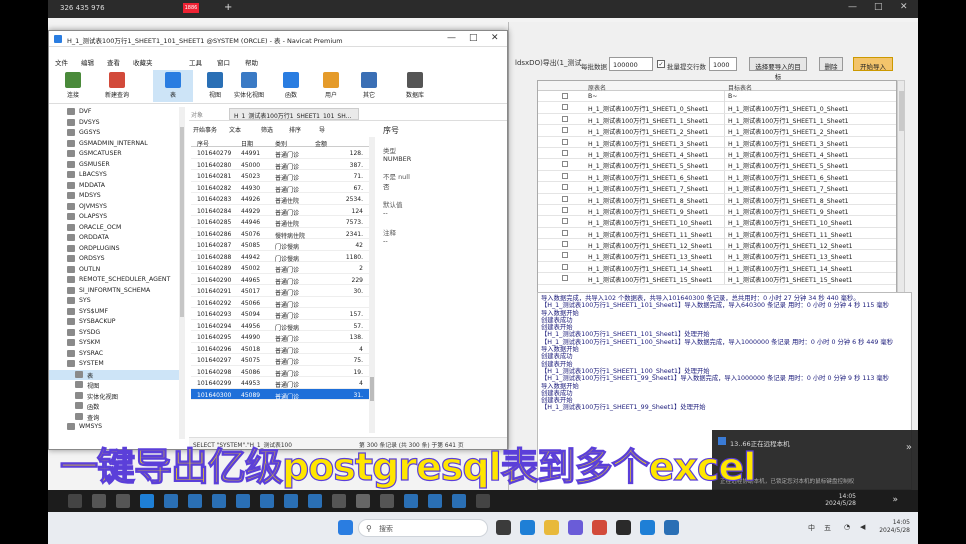 Image resolution: width=966 pixels, height=544 pixels. Describe the element at coordinates (251, 62) in the screenshot. I see `menu-item: 帮助` at that location.